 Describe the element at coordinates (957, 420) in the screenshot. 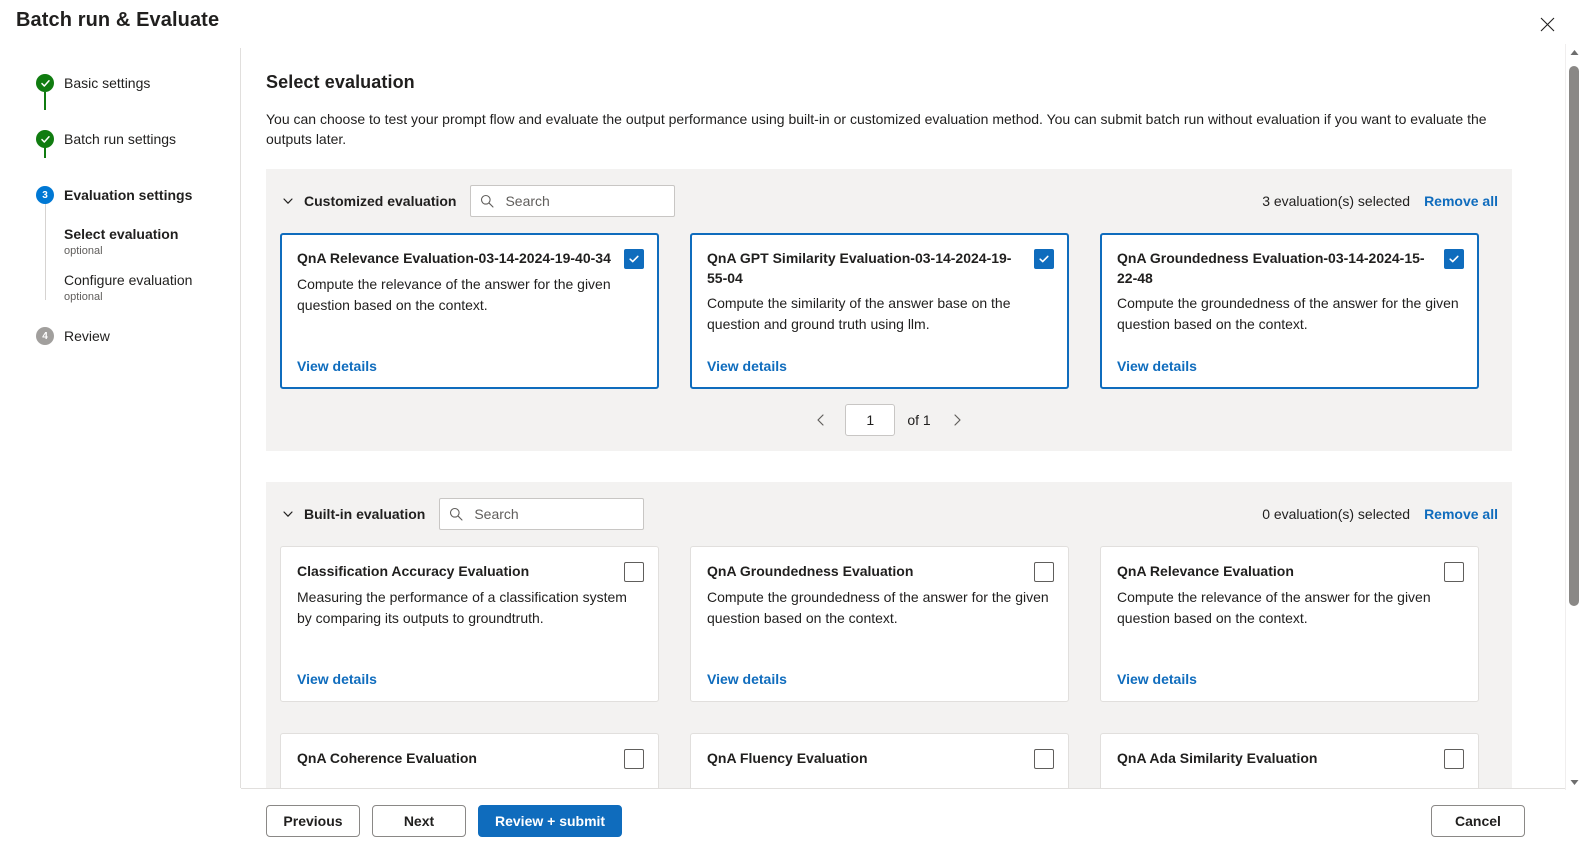

I see `chevron-right-icon` at that location.